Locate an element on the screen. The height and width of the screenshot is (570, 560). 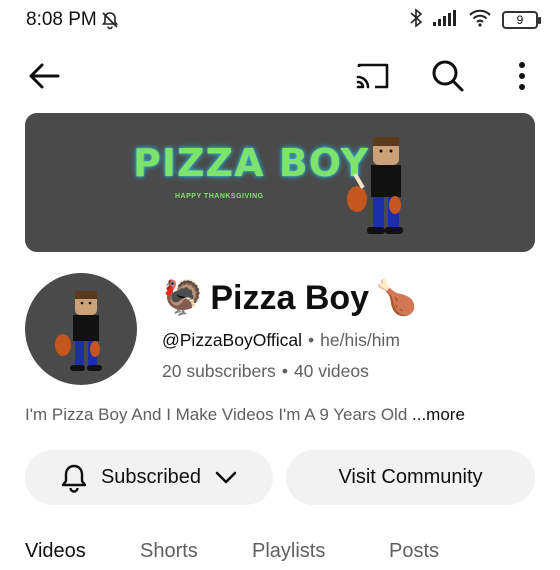
channel-pronouns: he/his/him is located at coordinates (360, 340).